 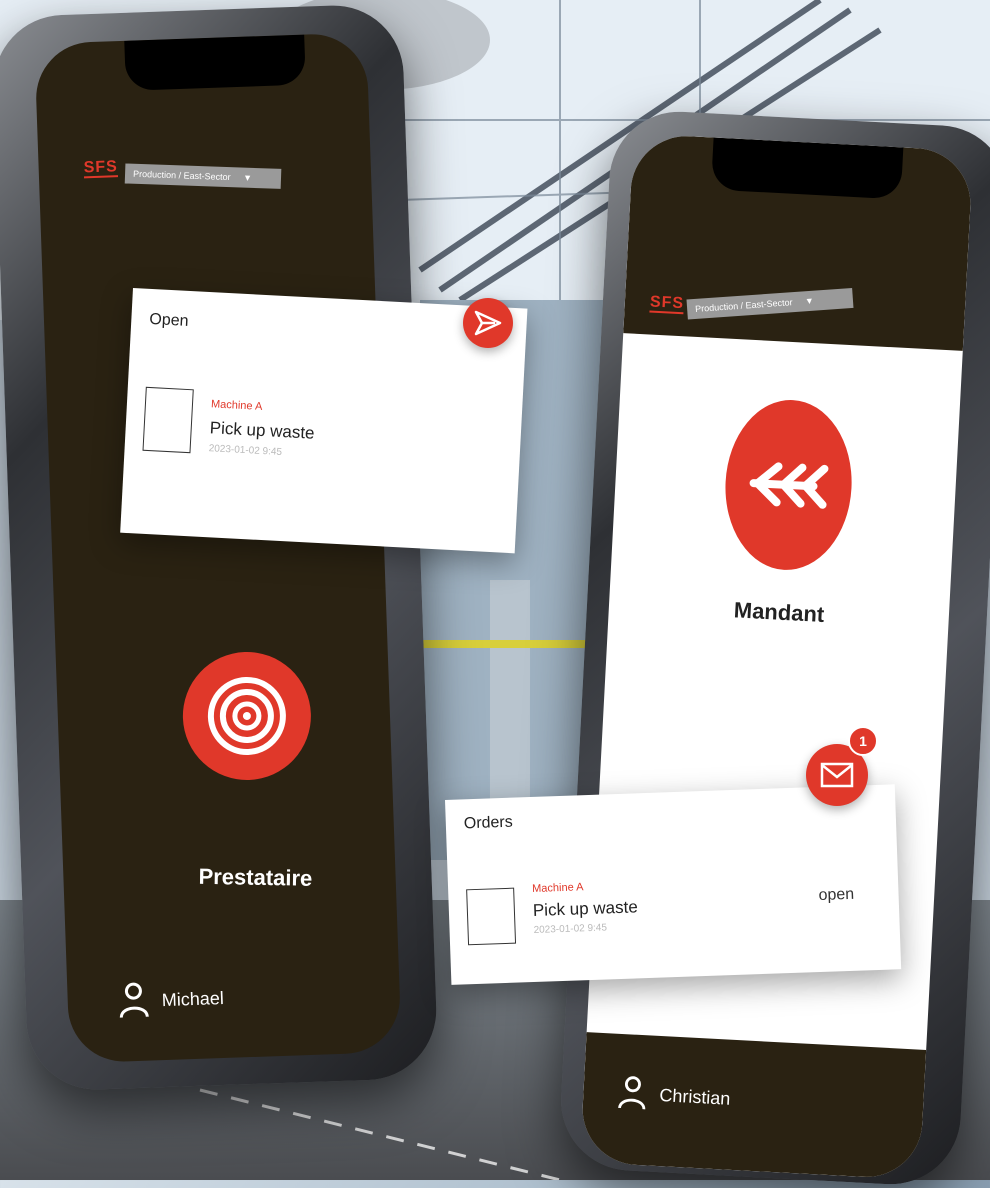 I want to click on order-thumbnail, so click(x=491, y=916).